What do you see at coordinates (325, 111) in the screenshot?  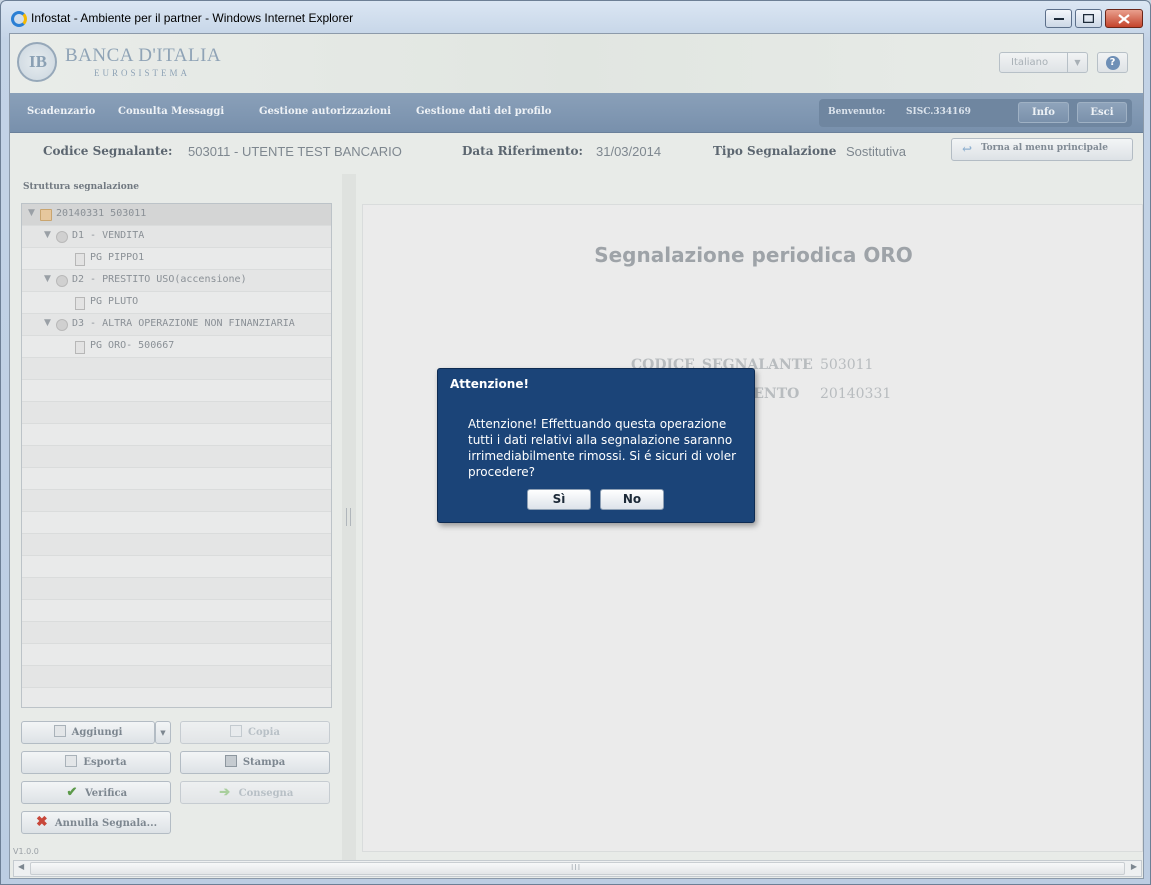 I see `nav-gestione-autorizzazioni: Gestione autorizzazioni` at bounding box center [325, 111].